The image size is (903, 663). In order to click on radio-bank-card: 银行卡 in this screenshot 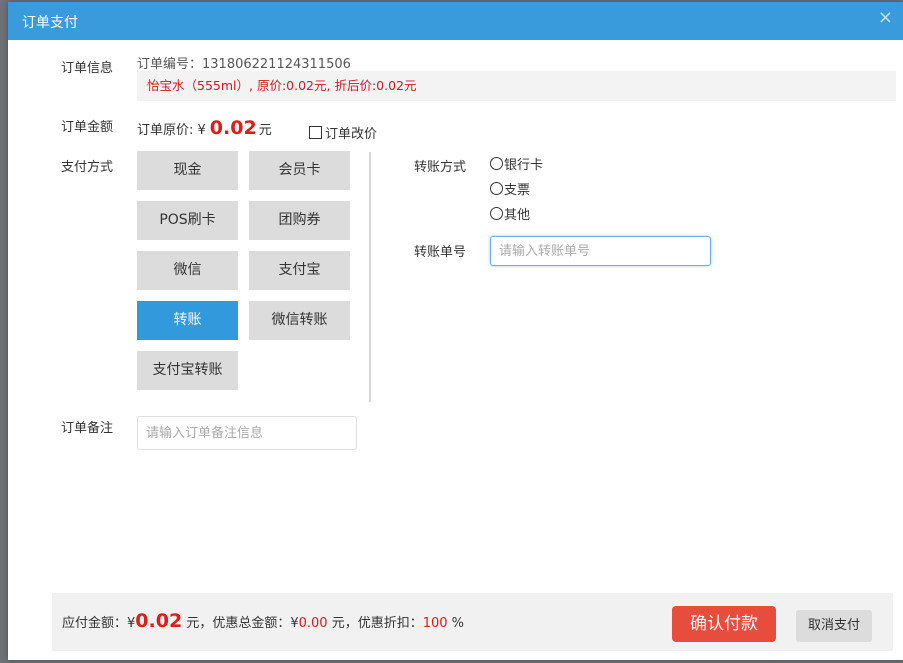, I will do `click(516, 163)`.